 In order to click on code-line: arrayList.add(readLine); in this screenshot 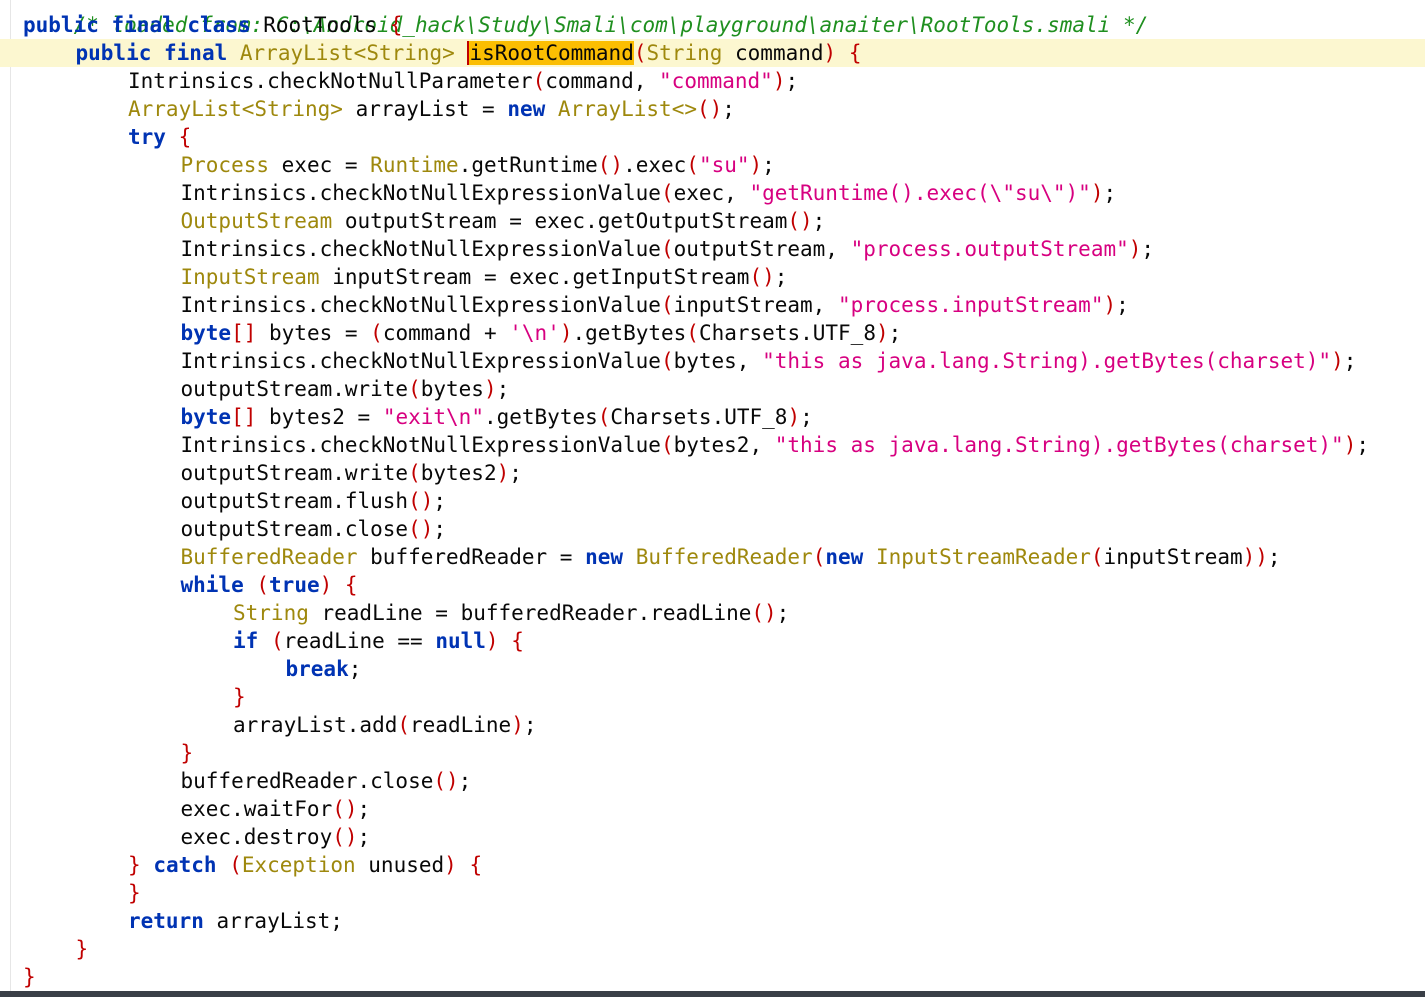, I will do `click(712, 725)`.